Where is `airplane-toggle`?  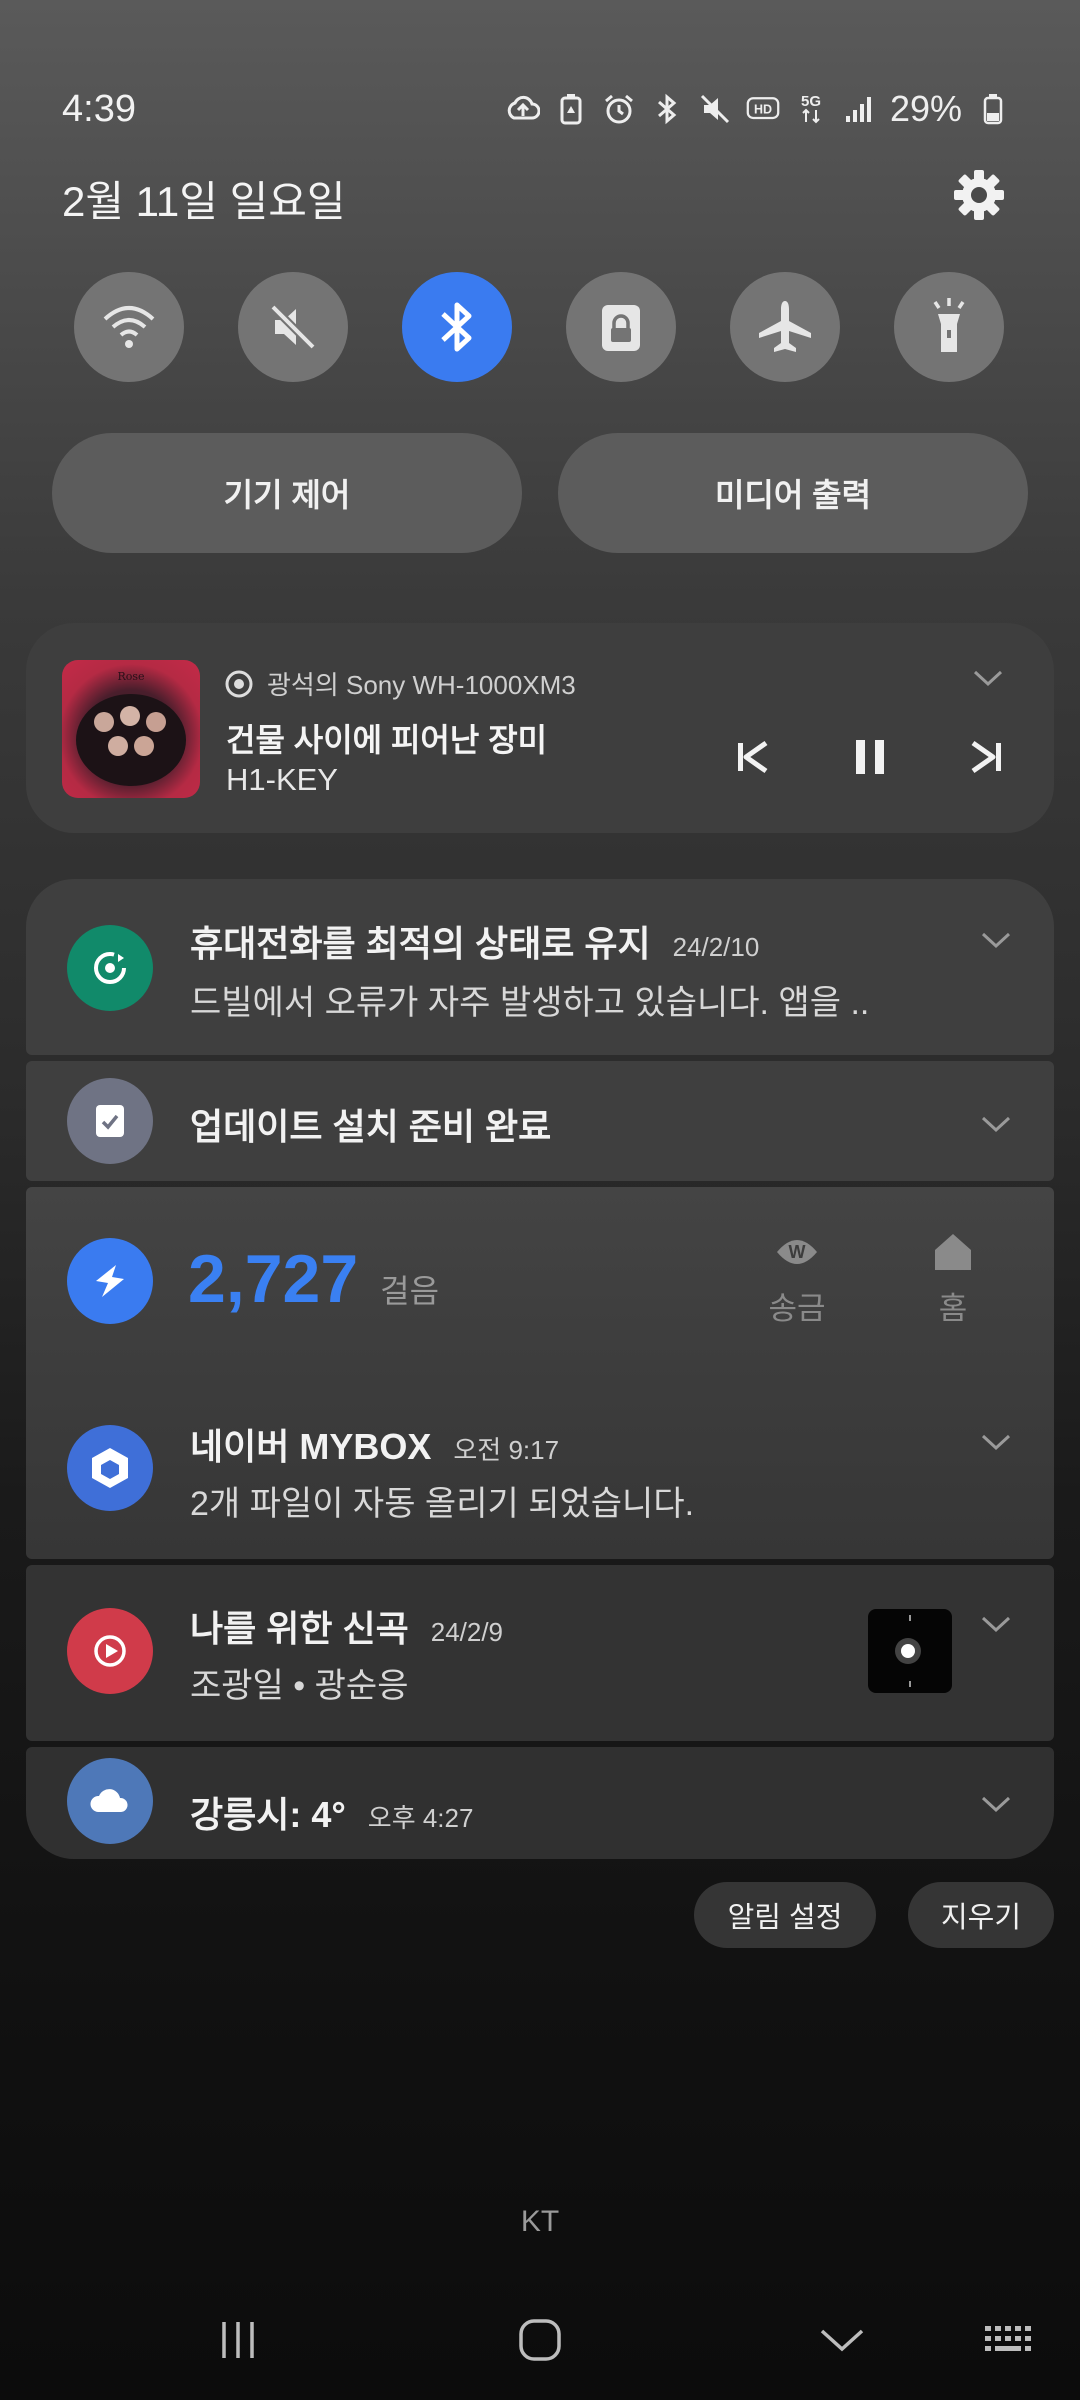
airplane-toggle is located at coordinates (785, 327).